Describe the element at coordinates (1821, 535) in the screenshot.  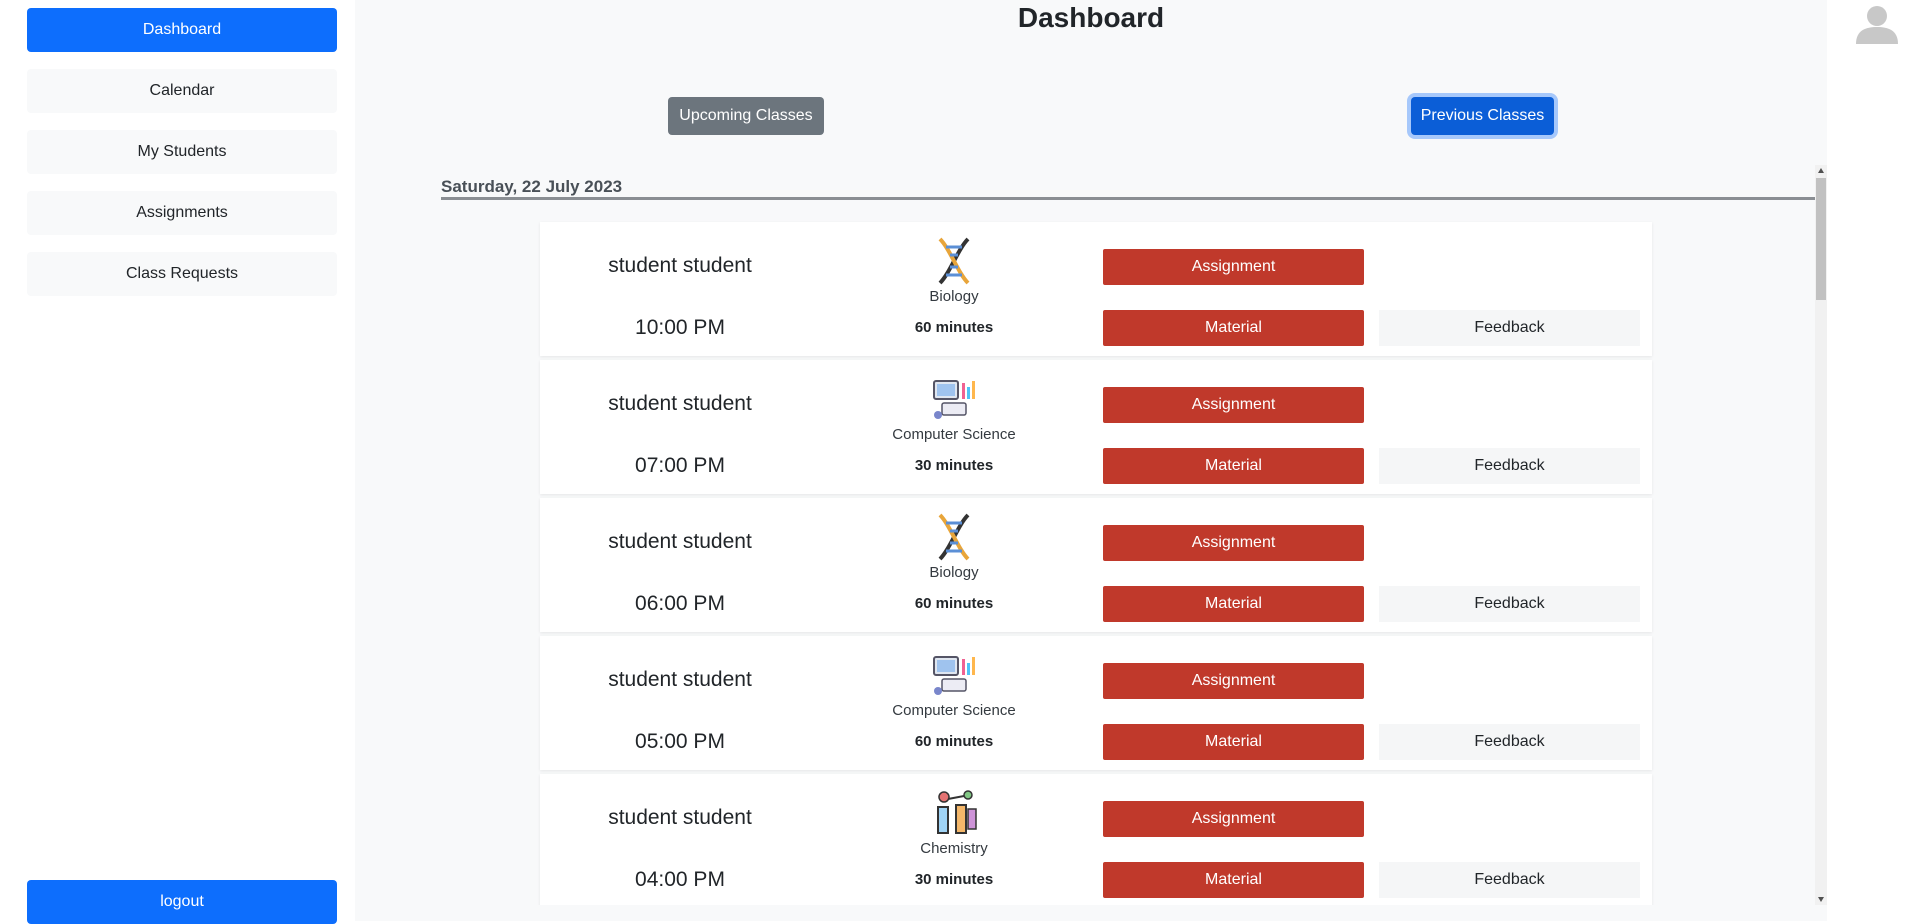
I see `scrollbar` at that location.